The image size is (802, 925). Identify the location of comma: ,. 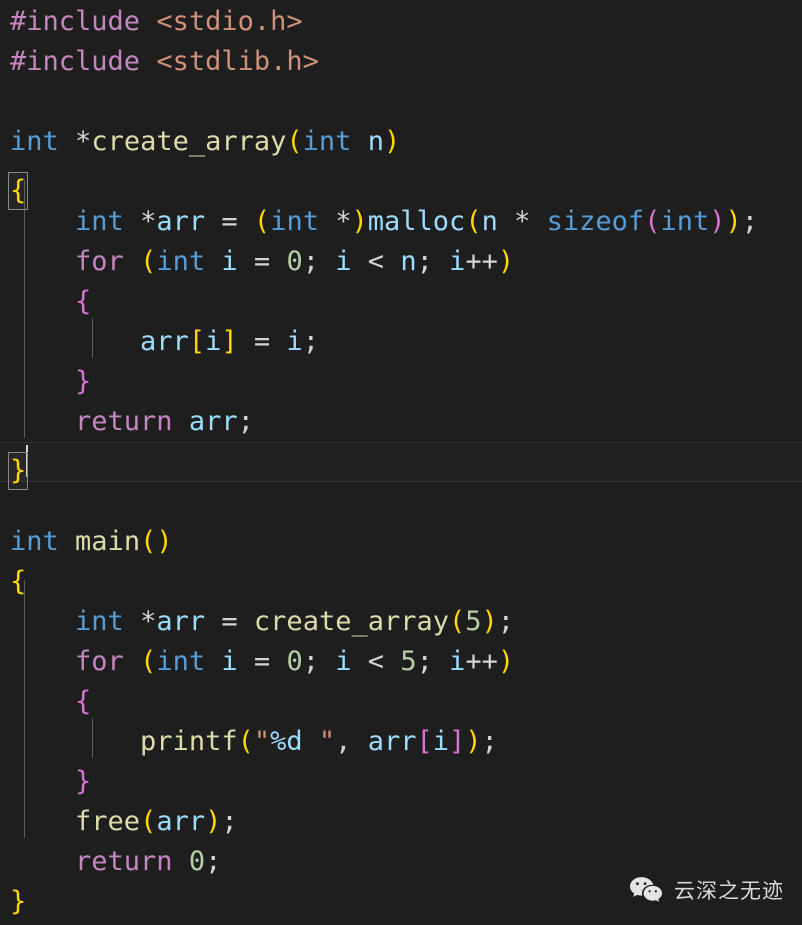
(343, 741).